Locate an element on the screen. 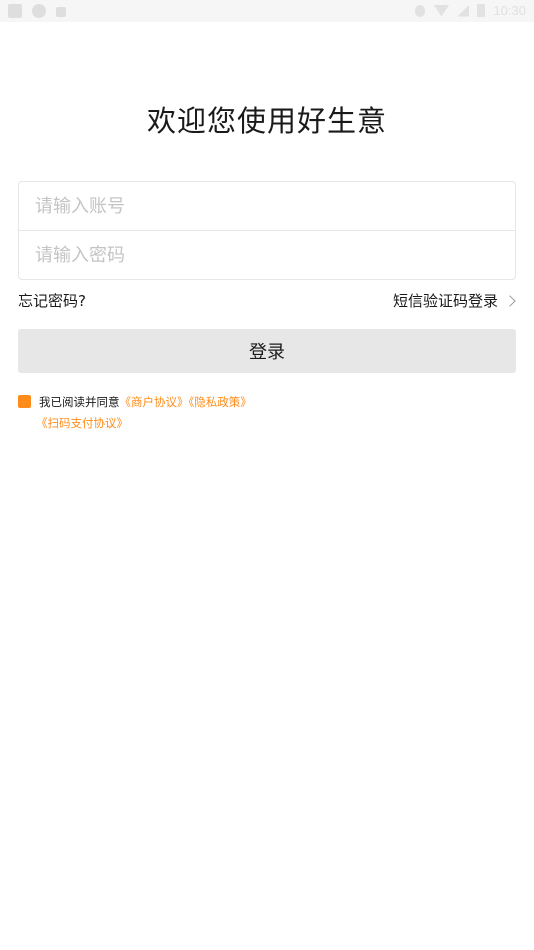 The width and height of the screenshot is (534, 950). sms-login-label: 短信验证码登录 is located at coordinates (445, 301).